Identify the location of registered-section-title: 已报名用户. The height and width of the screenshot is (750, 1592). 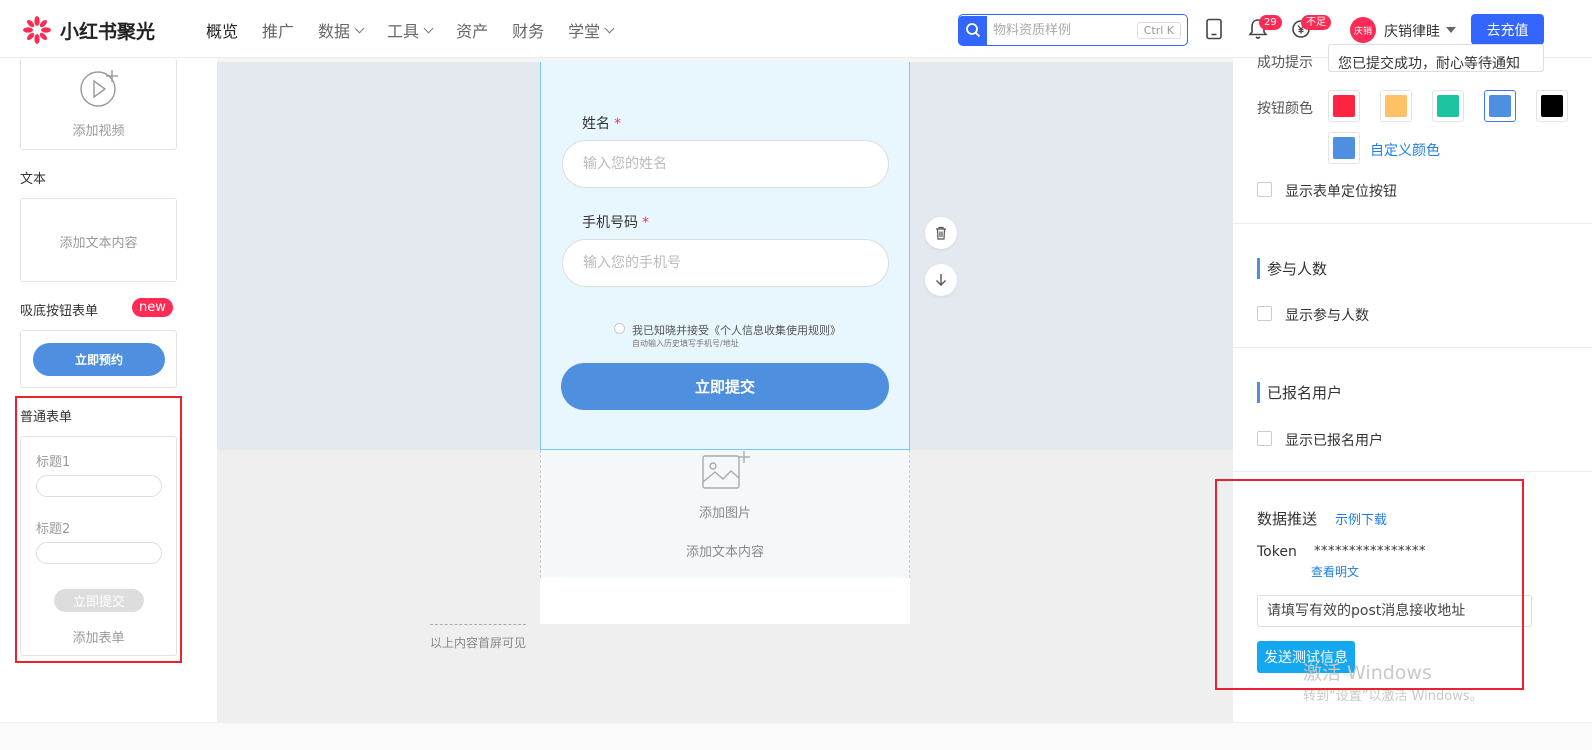
(1299, 392).